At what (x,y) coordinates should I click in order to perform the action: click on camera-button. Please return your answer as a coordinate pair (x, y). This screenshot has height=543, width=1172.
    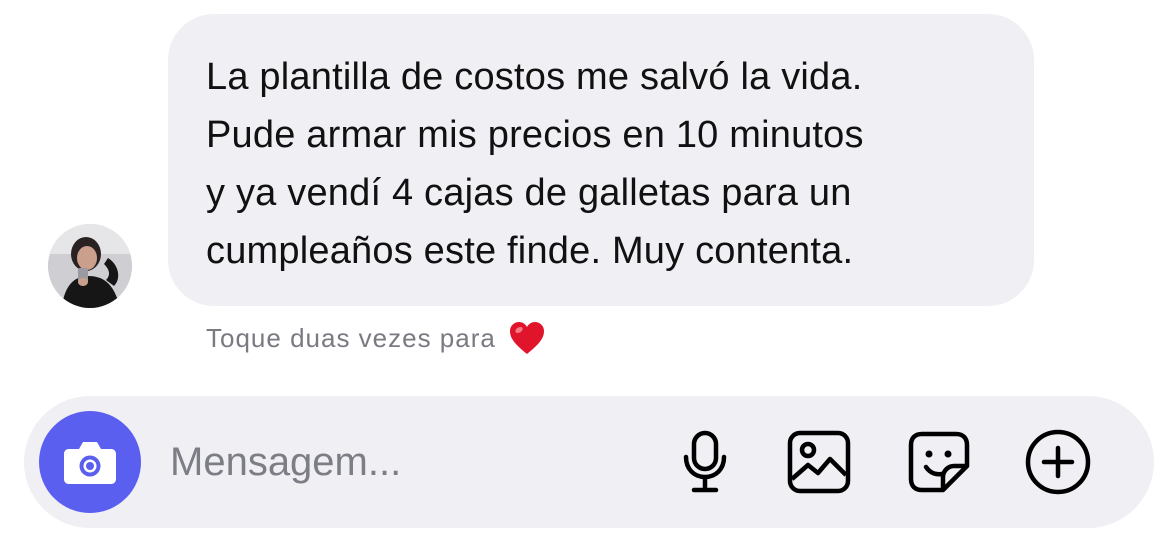
    Looking at the image, I should click on (90, 462).